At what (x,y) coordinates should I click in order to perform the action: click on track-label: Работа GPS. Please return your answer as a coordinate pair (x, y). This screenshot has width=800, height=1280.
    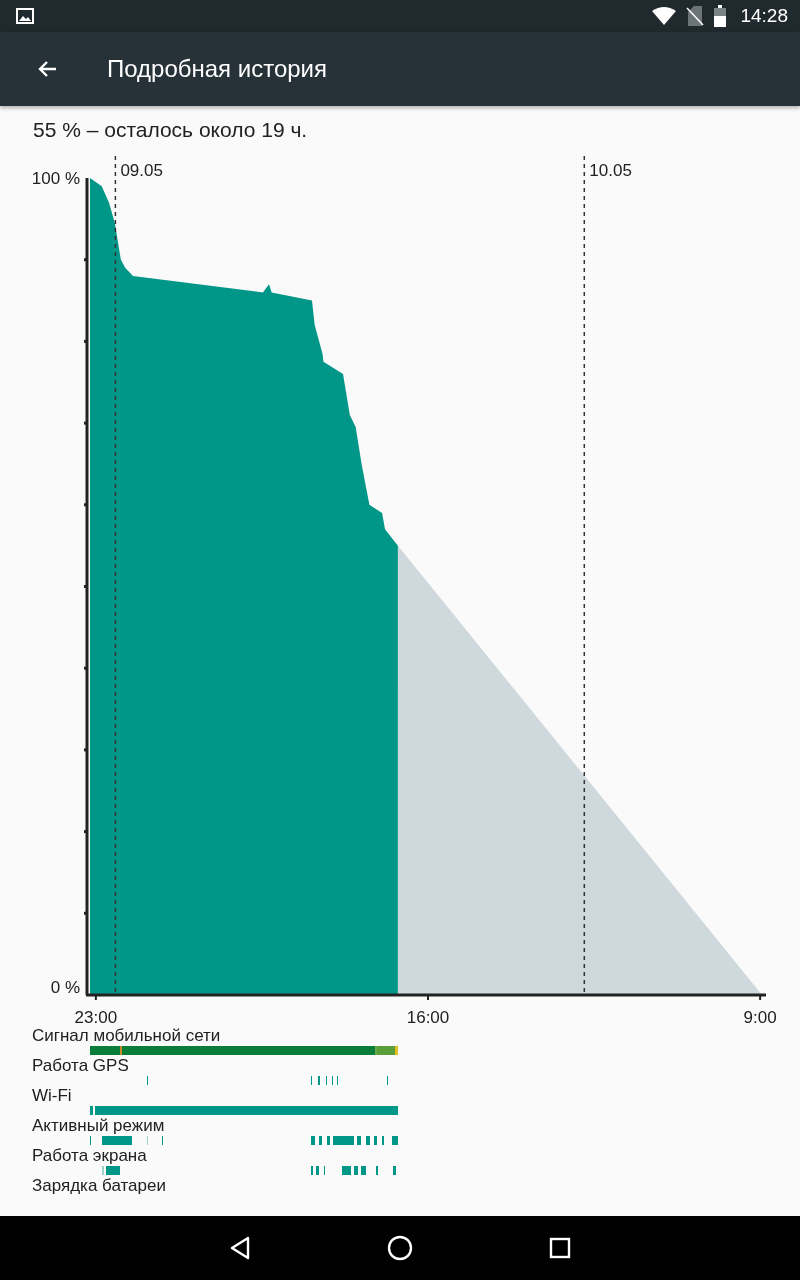
    Looking at the image, I should click on (80, 1066).